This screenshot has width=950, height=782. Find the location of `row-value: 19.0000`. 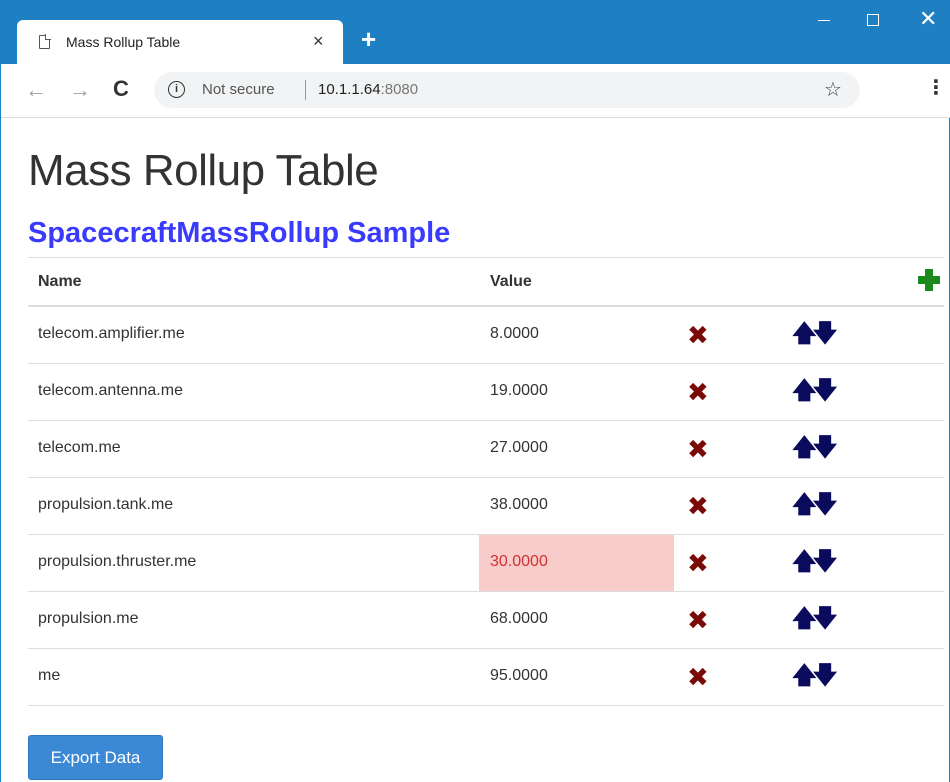

row-value: 19.0000 is located at coordinates (519, 390).